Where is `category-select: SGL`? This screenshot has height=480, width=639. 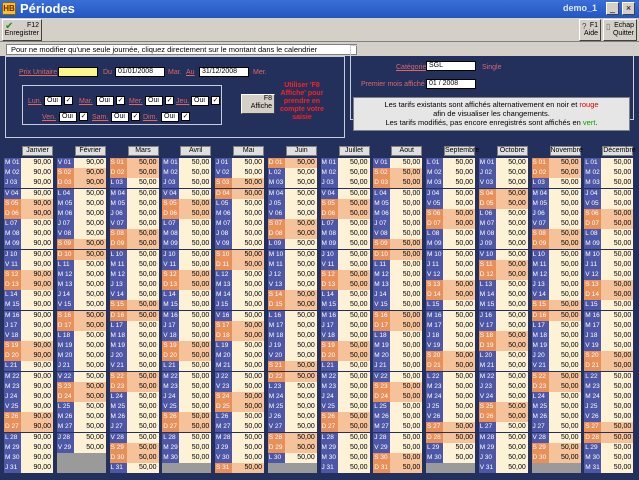 category-select: SGL is located at coordinates (451, 66).